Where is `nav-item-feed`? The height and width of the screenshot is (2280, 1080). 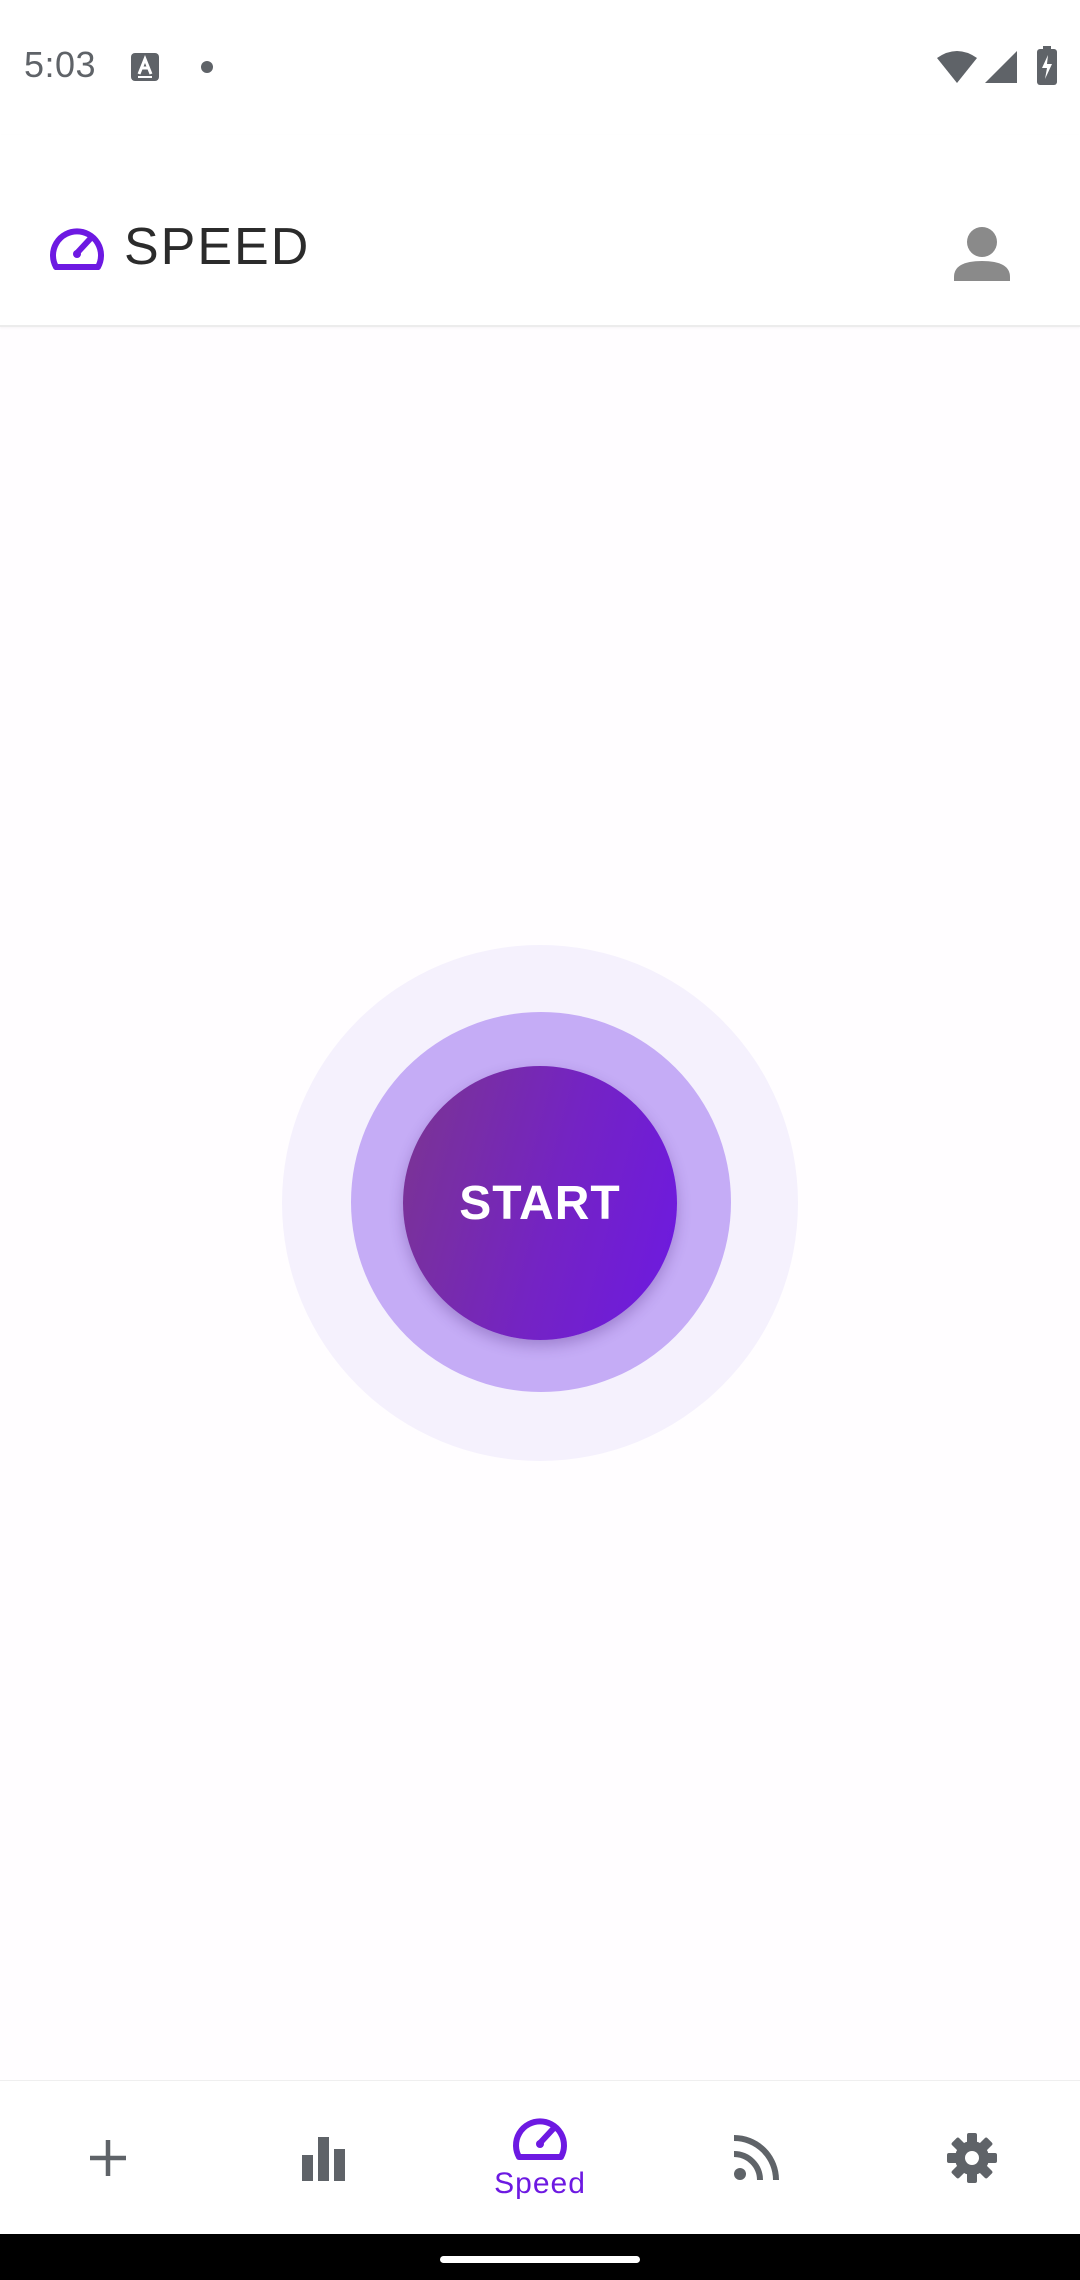
nav-item-feed is located at coordinates (756, 2158).